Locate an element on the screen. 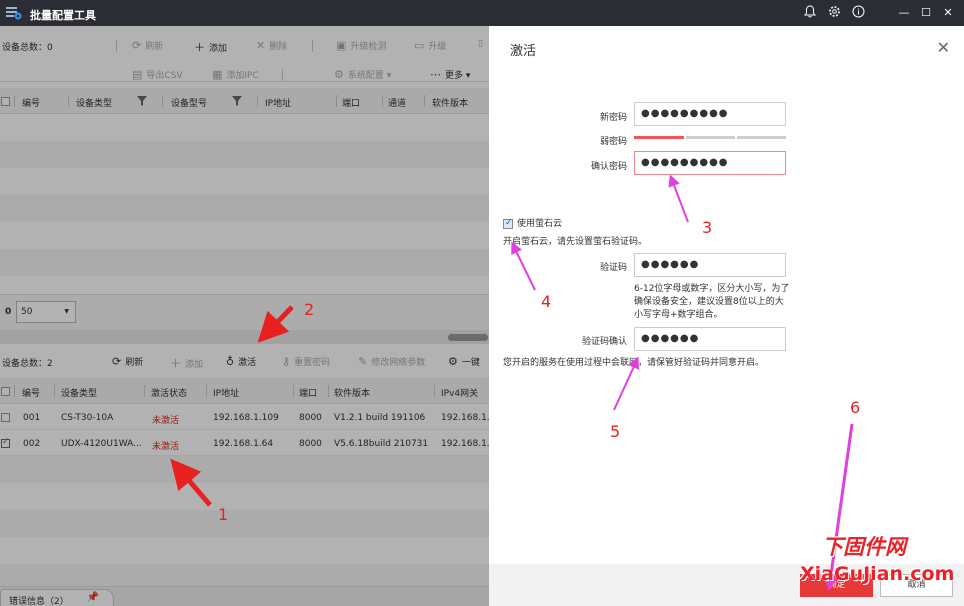 This screenshot has width=964, height=606. confirm-password-label: 确认密码 is located at coordinates (608, 167).